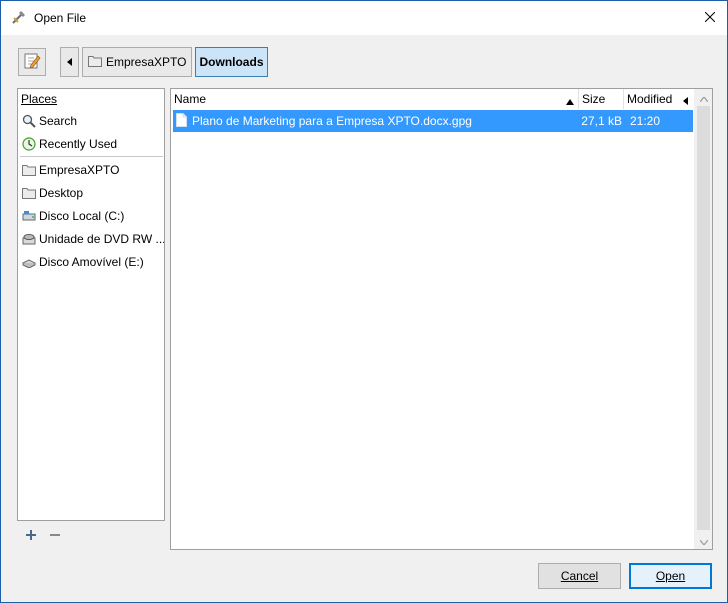  I want to click on scroll-track, so click(703, 318).